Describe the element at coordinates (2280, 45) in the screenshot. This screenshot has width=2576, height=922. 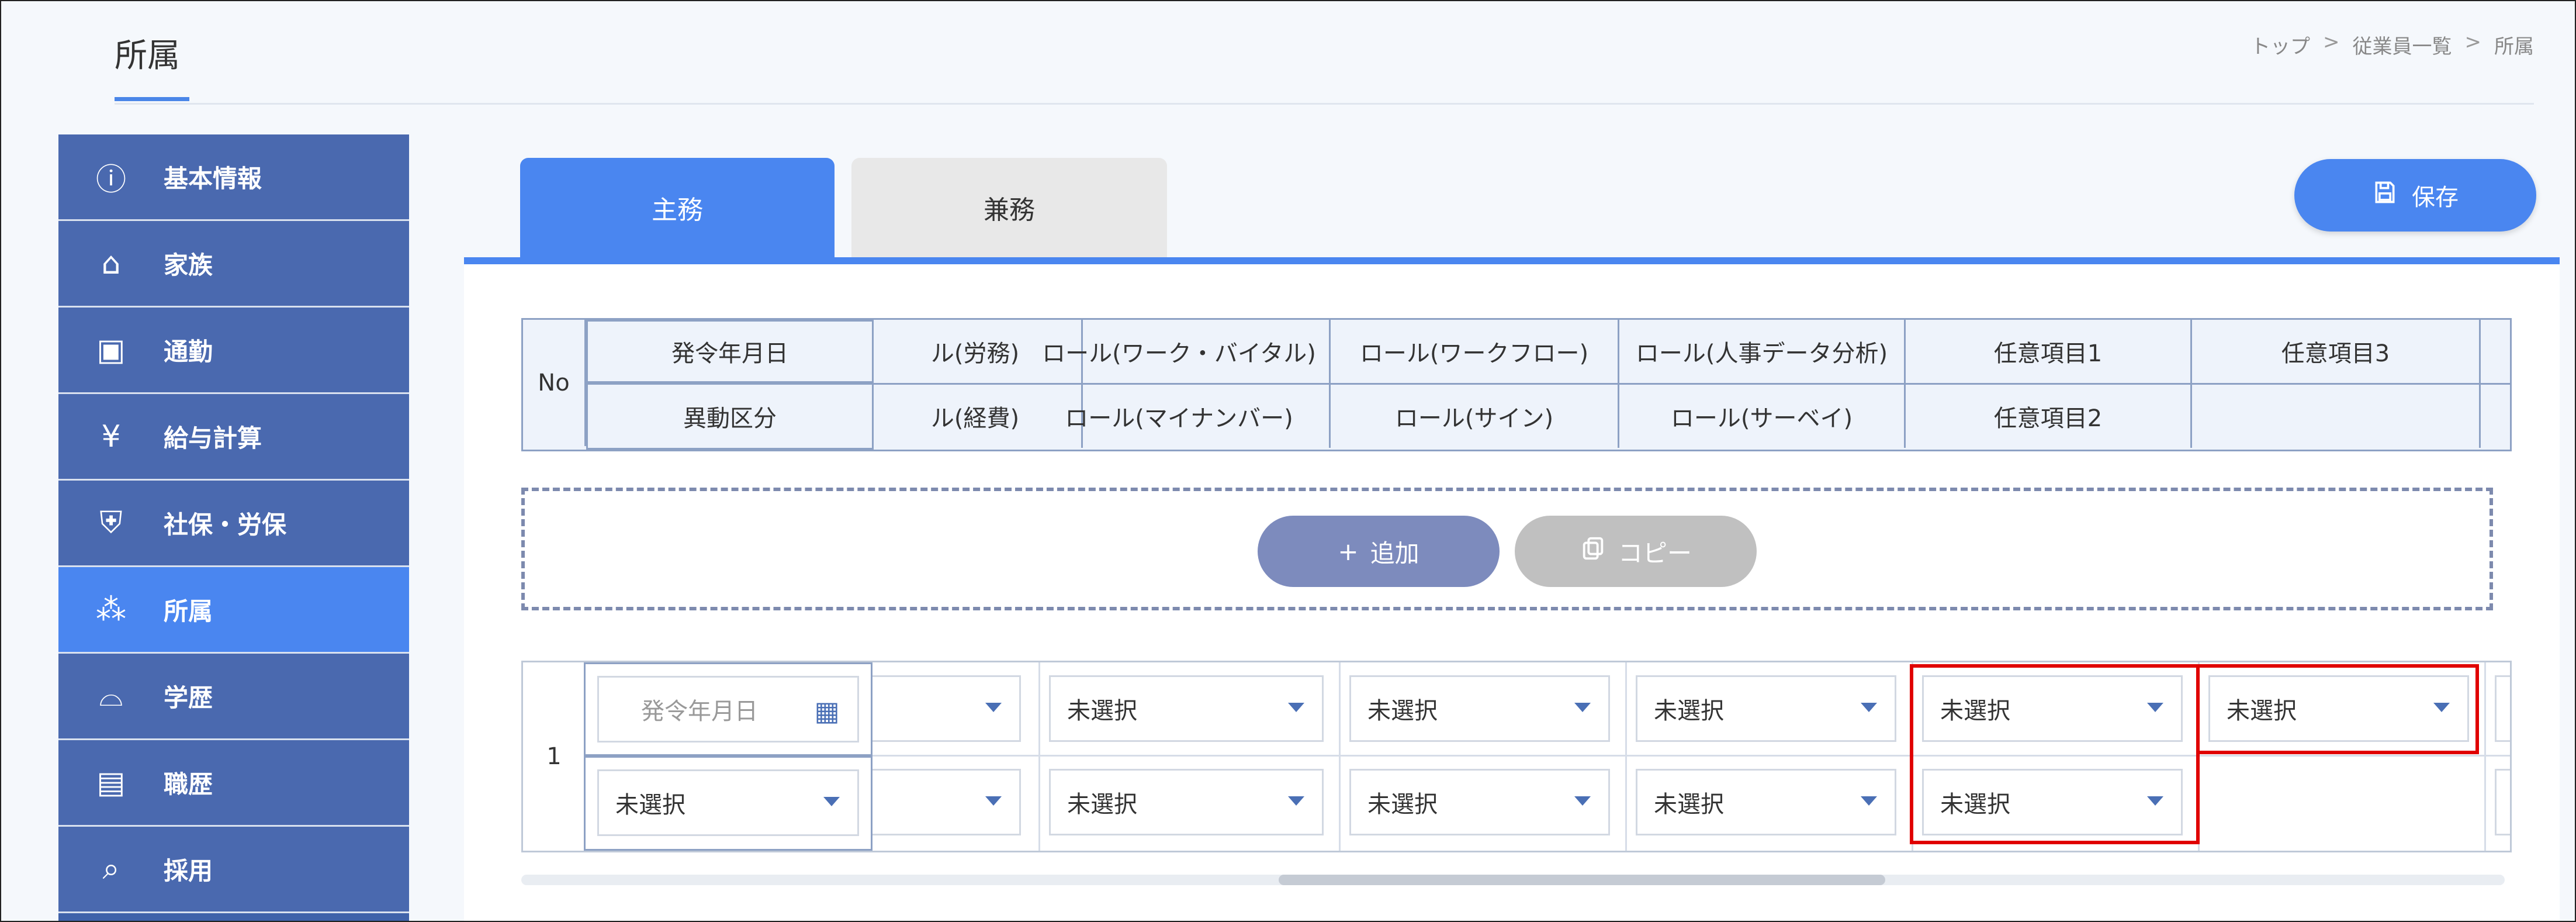
I see `breadcrumb-top: トップ` at that location.